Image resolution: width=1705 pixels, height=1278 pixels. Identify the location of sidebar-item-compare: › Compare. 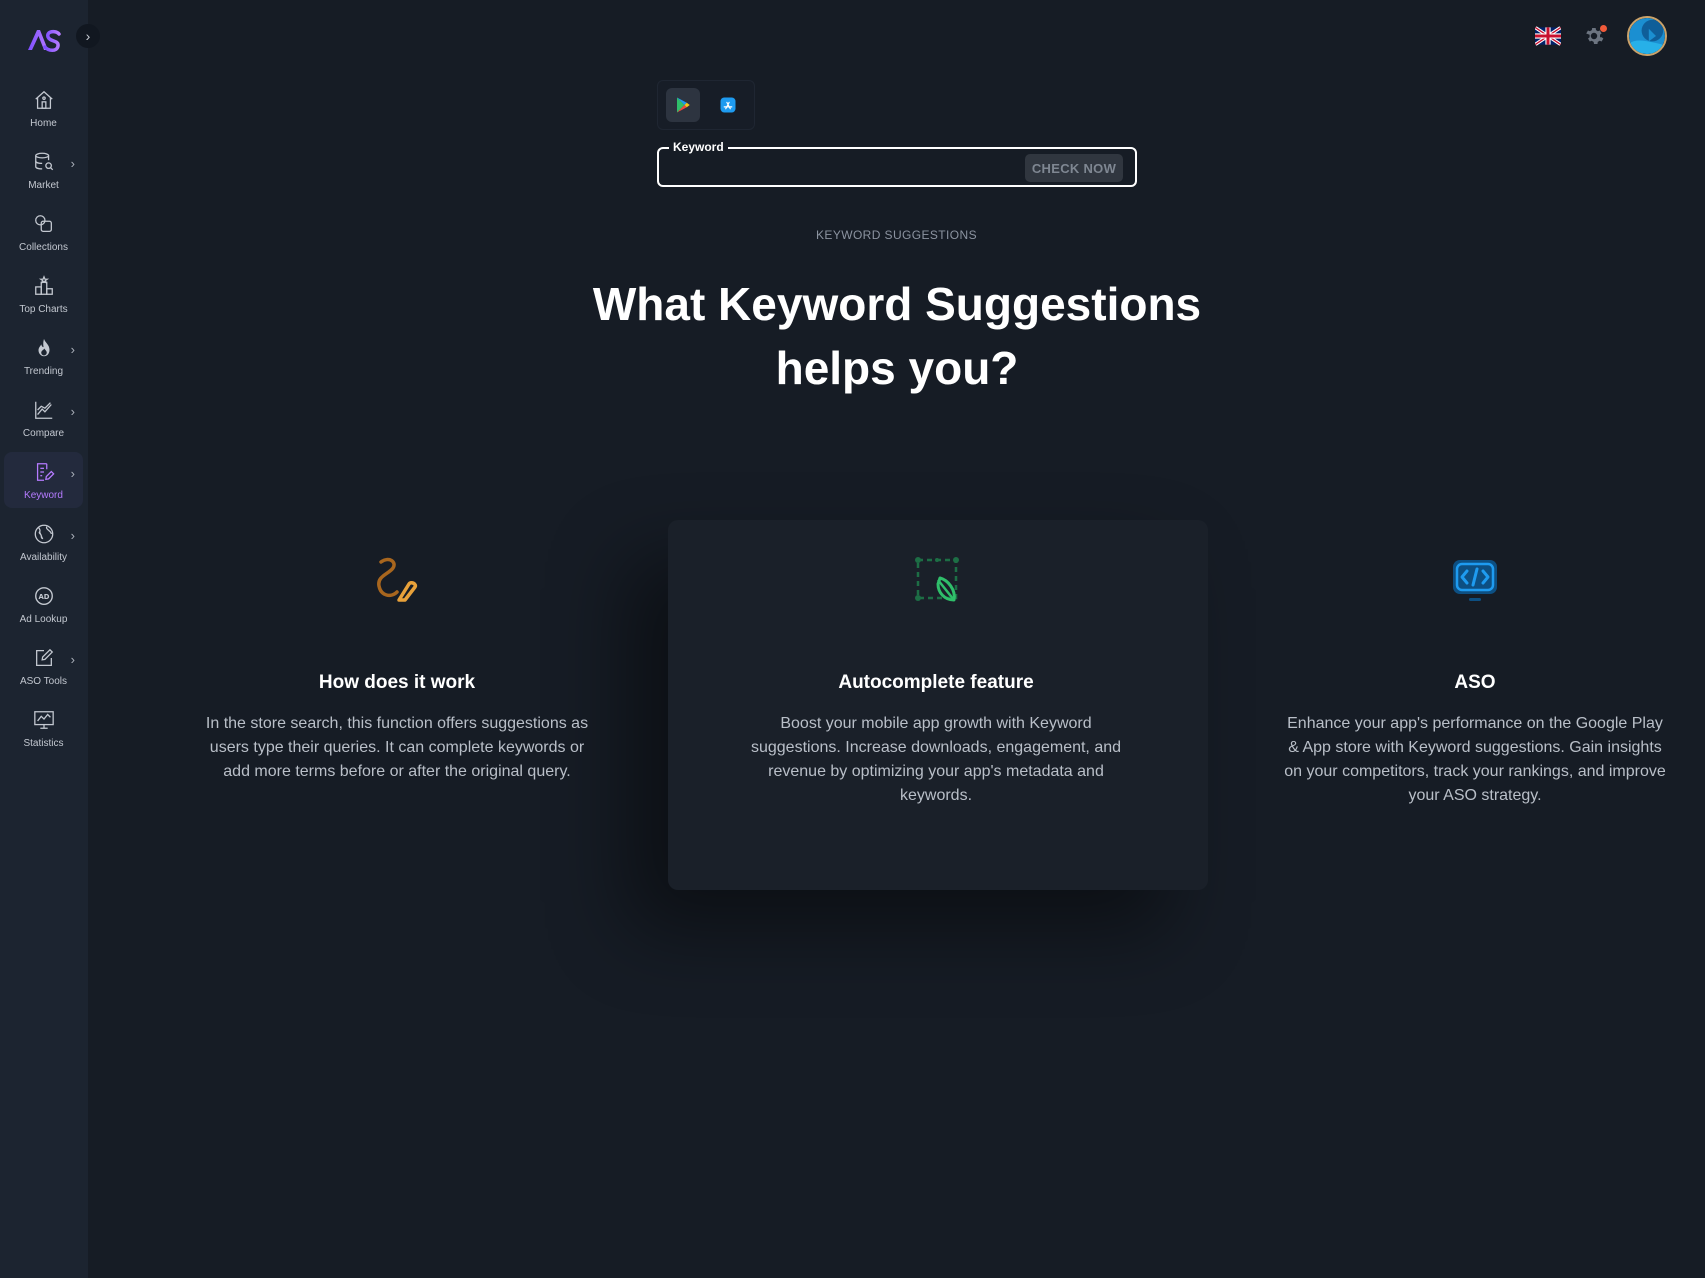
(43, 418).